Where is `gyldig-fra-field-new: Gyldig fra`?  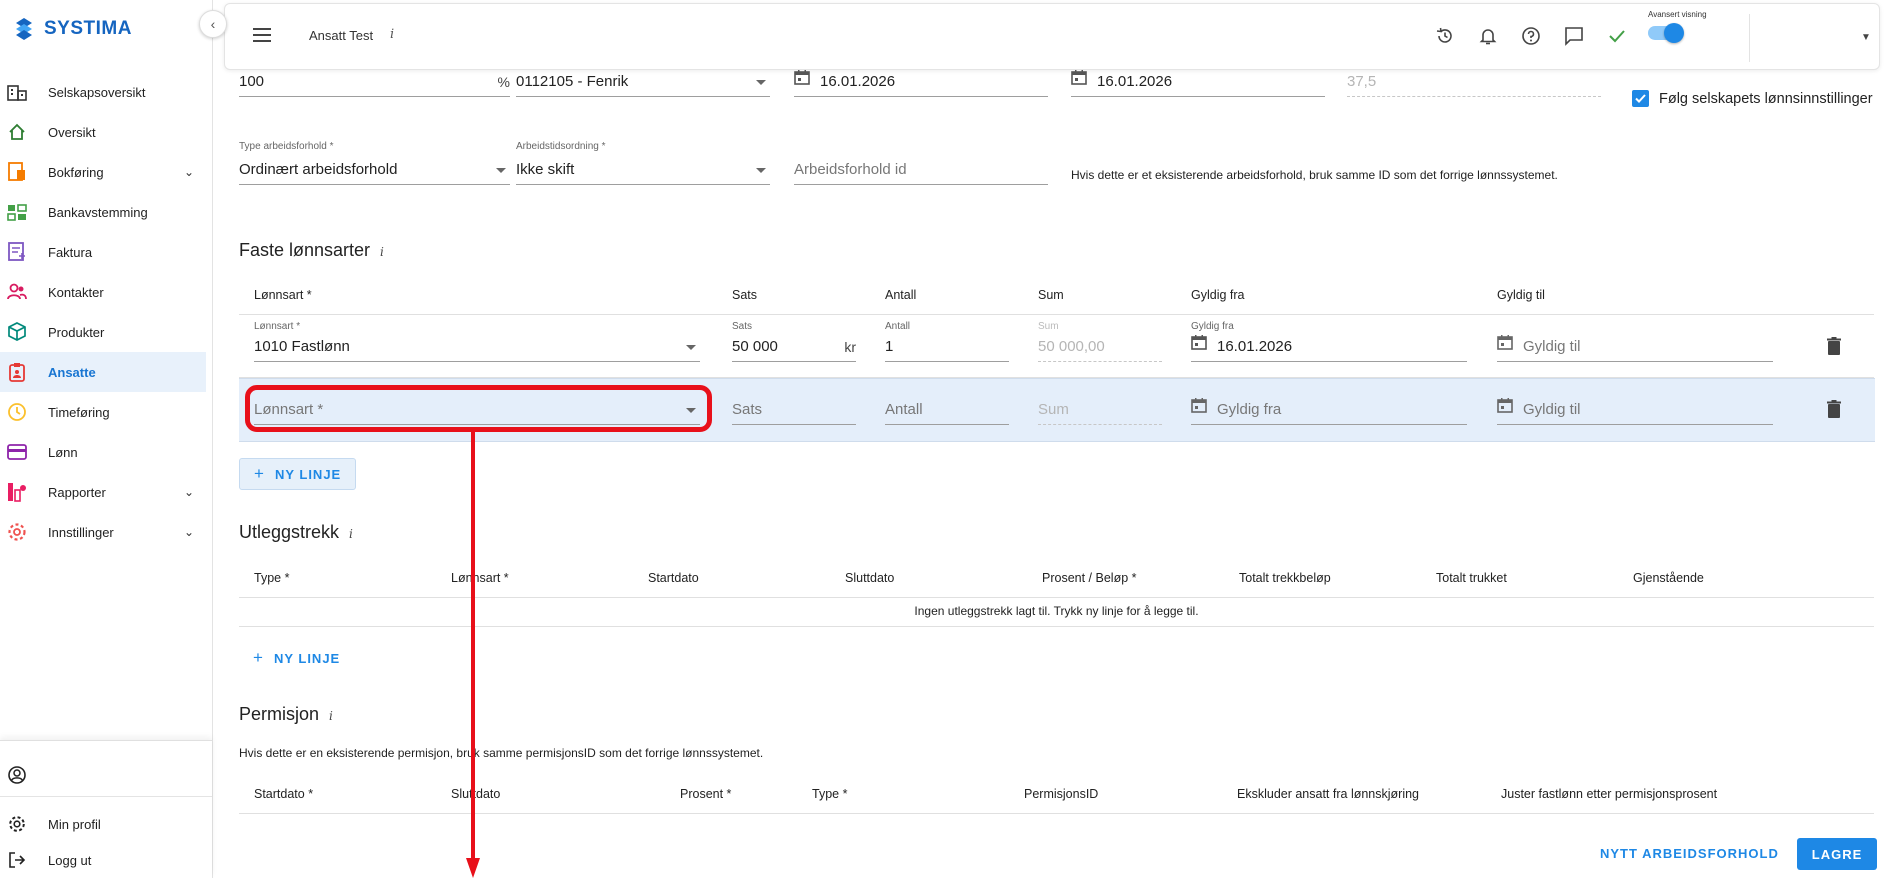 gyldig-fra-field-new: Gyldig fra is located at coordinates (1329, 411).